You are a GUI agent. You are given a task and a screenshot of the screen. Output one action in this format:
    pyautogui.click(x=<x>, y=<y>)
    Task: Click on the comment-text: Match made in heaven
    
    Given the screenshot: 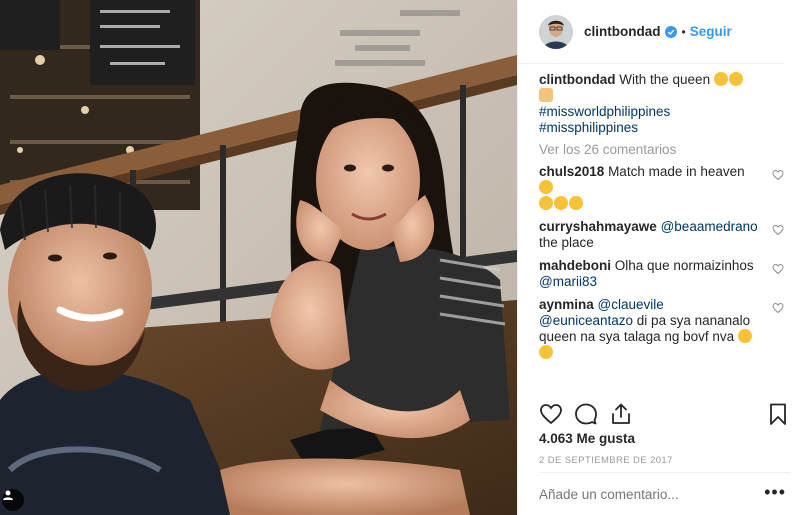 What is the action you would take?
    pyautogui.click(x=676, y=171)
    